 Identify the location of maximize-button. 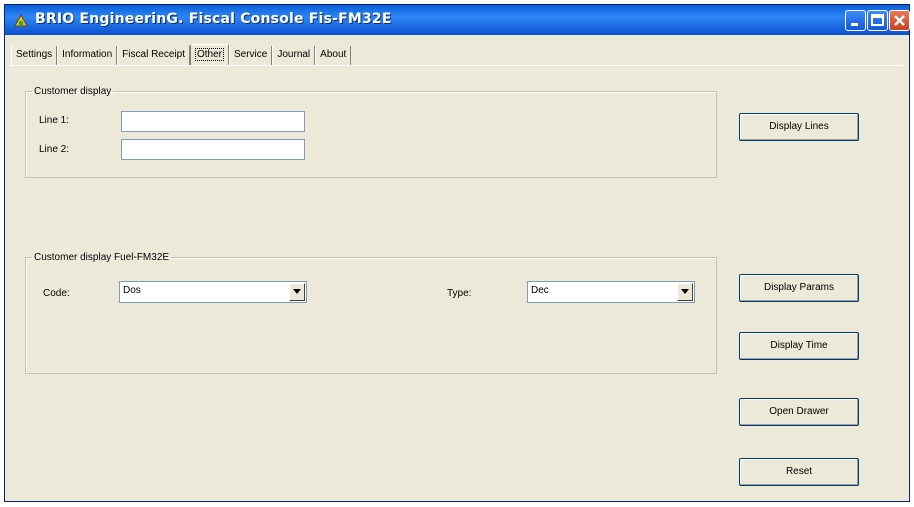
(877, 20).